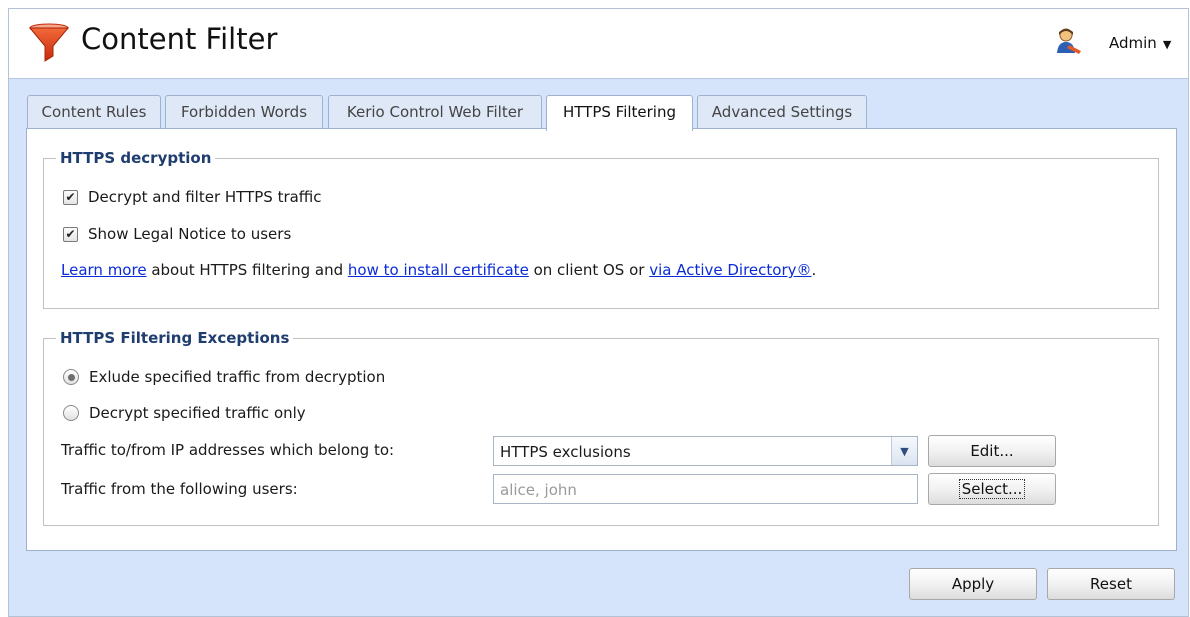 The image size is (1190, 617). What do you see at coordinates (589, 270) in the screenshot?
I see `info-text-2: on client OS or` at bounding box center [589, 270].